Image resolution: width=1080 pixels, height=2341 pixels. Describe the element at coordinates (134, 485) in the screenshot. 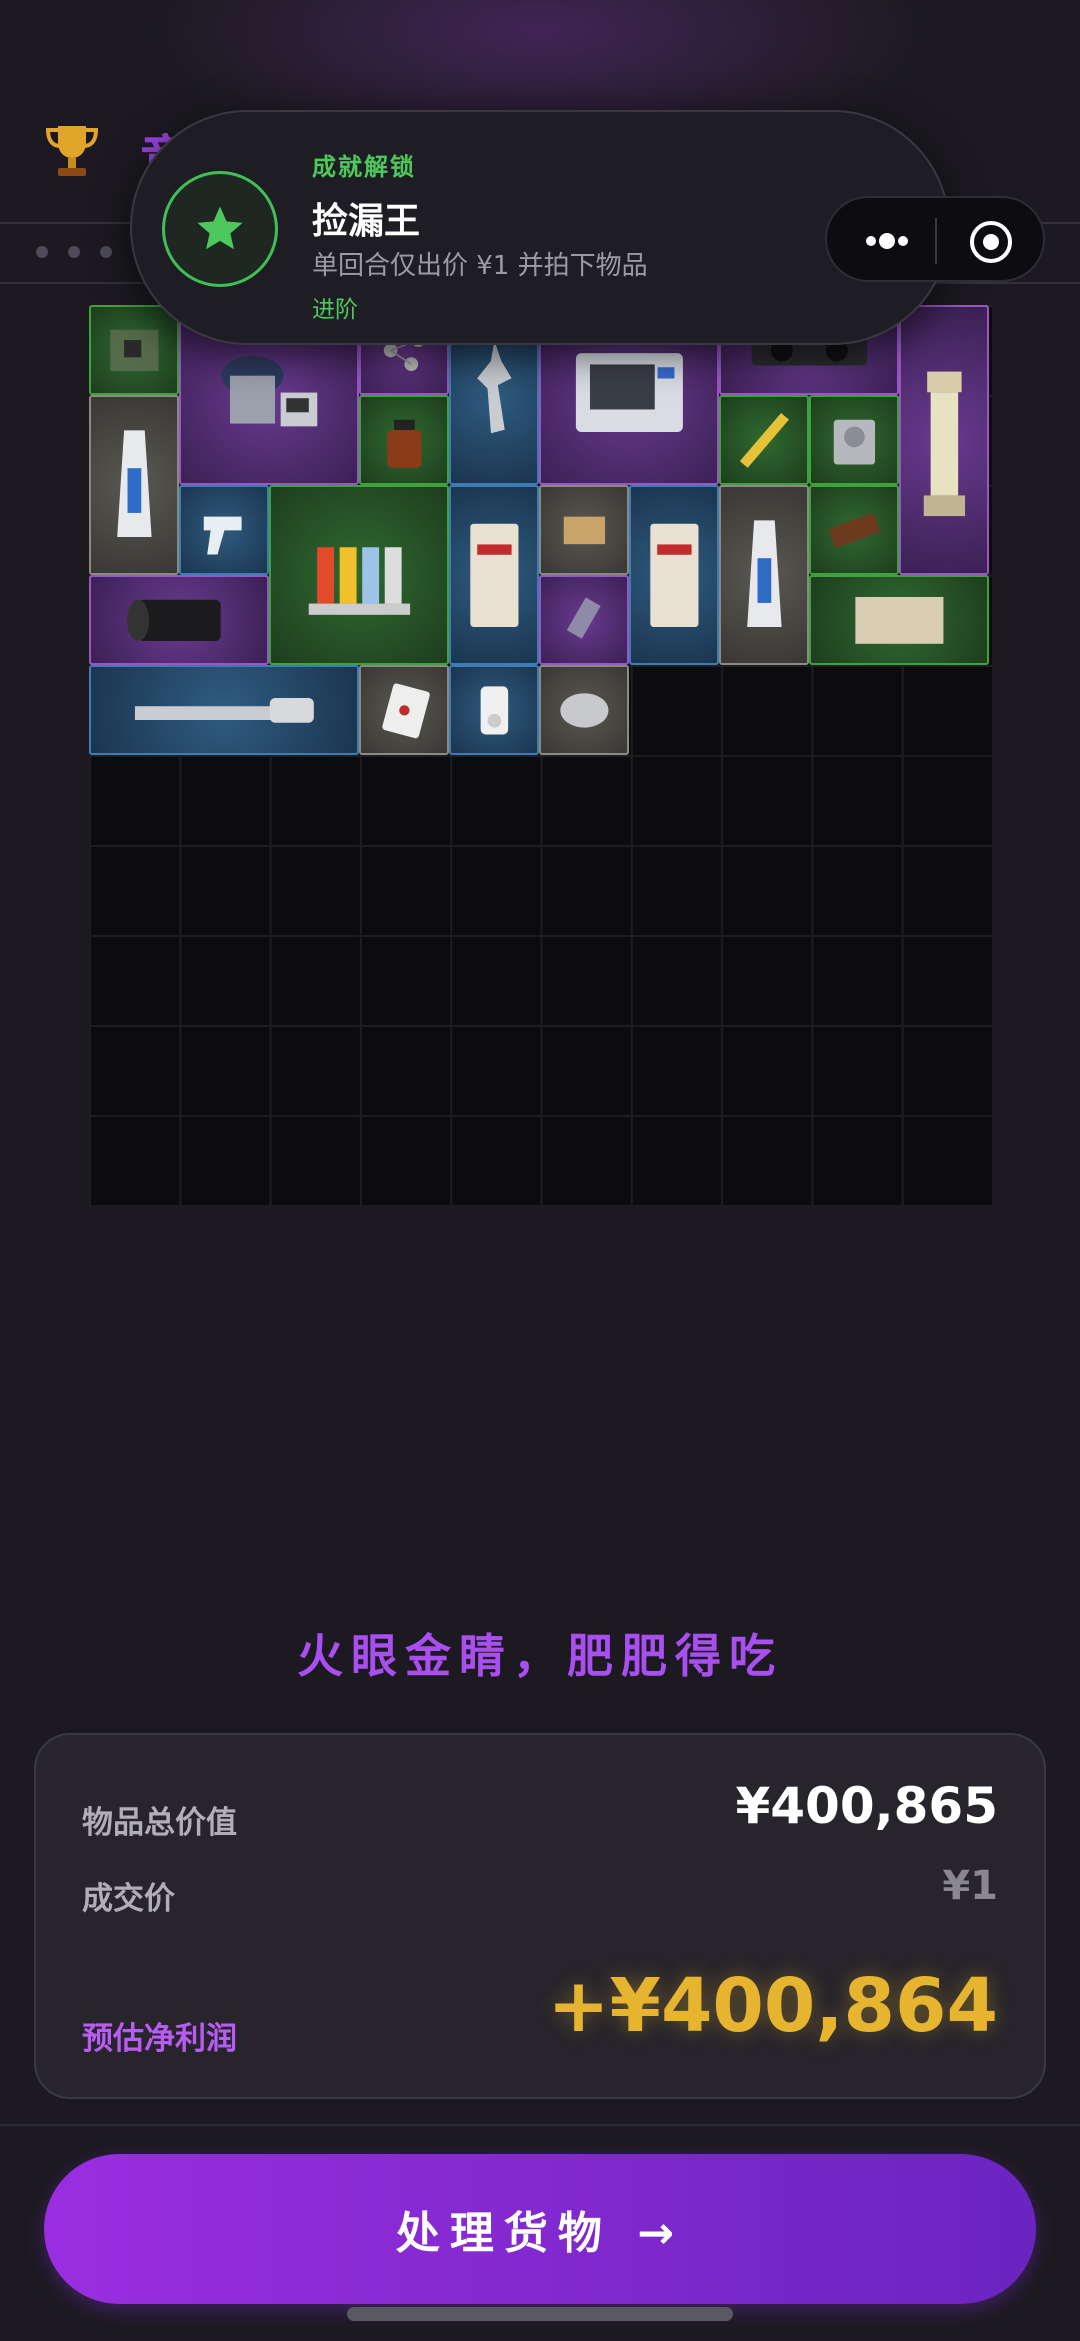

I see `item-toothpaste` at that location.